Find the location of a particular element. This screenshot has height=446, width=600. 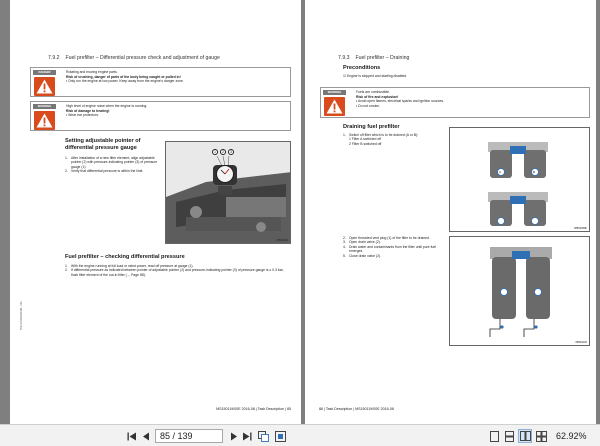

pdf-toolbar: 85 / 139 62.92% is located at coordinates (300, 435).